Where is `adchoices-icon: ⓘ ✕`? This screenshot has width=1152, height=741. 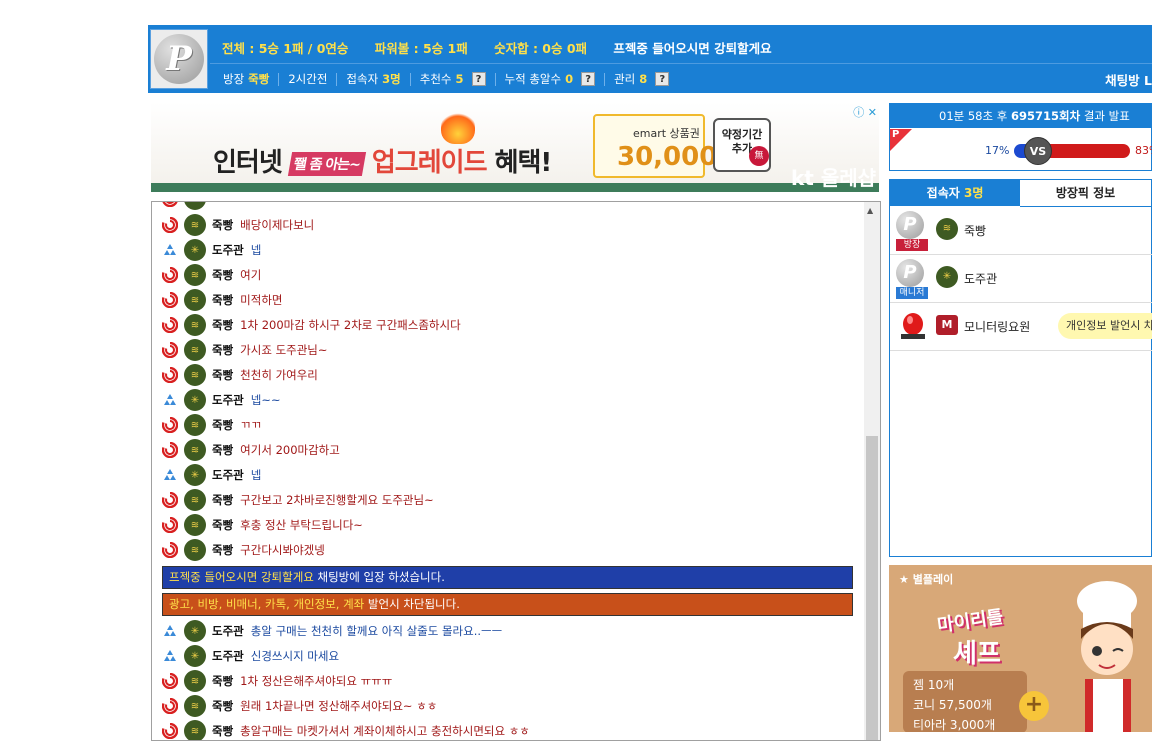
adchoices-icon: ⓘ ✕ is located at coordinates (865, 112).